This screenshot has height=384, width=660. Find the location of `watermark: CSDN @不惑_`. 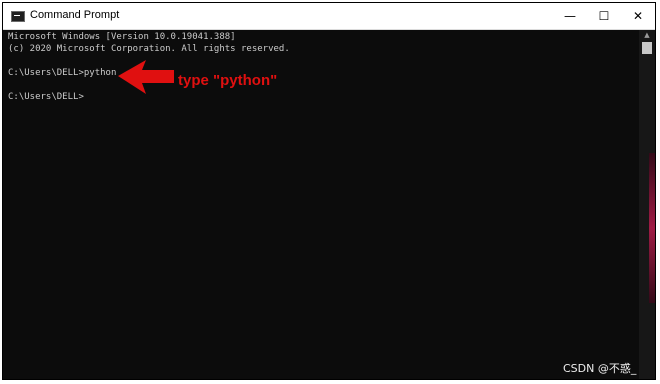

watermark: CSDN @不惑_ is located at coordinates (600, 368).